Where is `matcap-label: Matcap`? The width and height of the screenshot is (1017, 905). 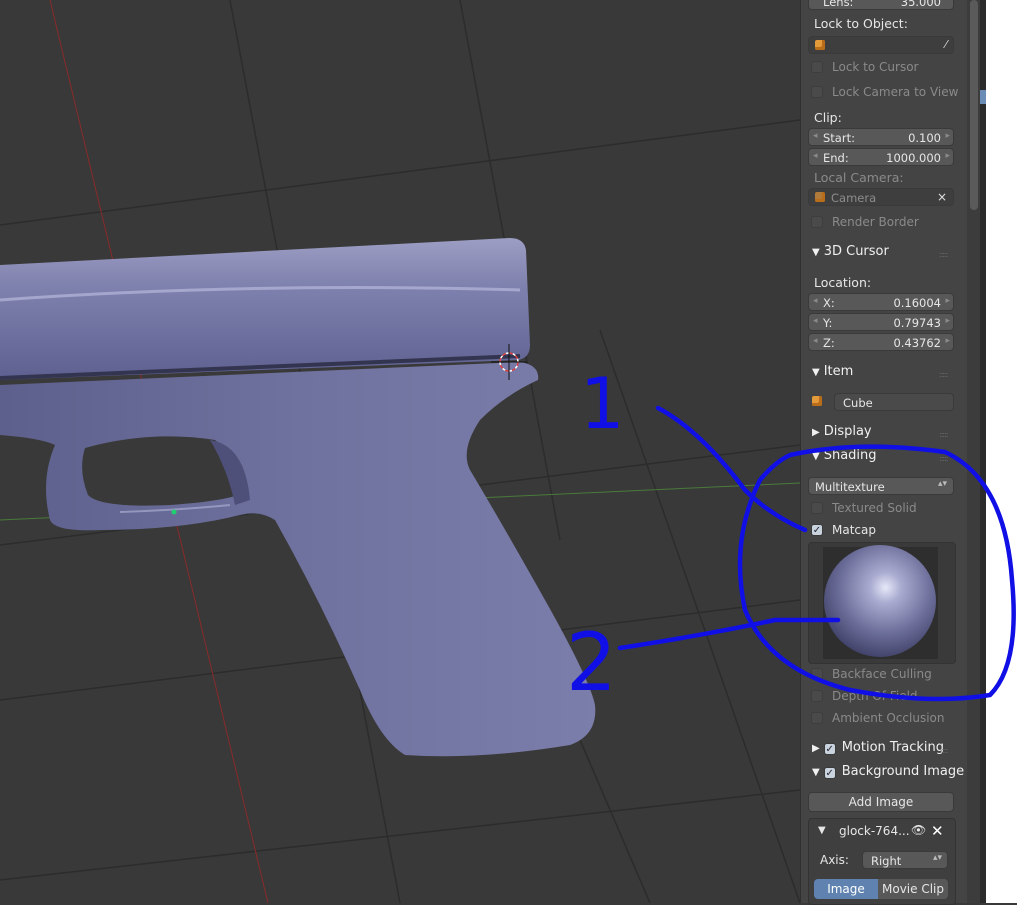 matcap-label: Matcap is located at coordinates (854, 530).